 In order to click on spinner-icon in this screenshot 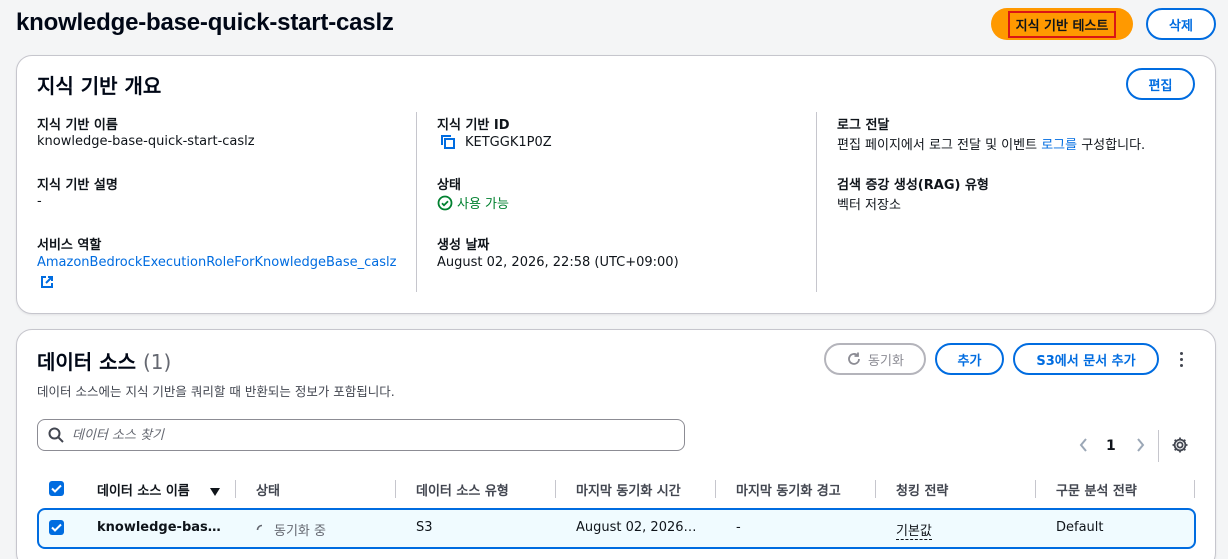, I will do `click(259, 527)`.